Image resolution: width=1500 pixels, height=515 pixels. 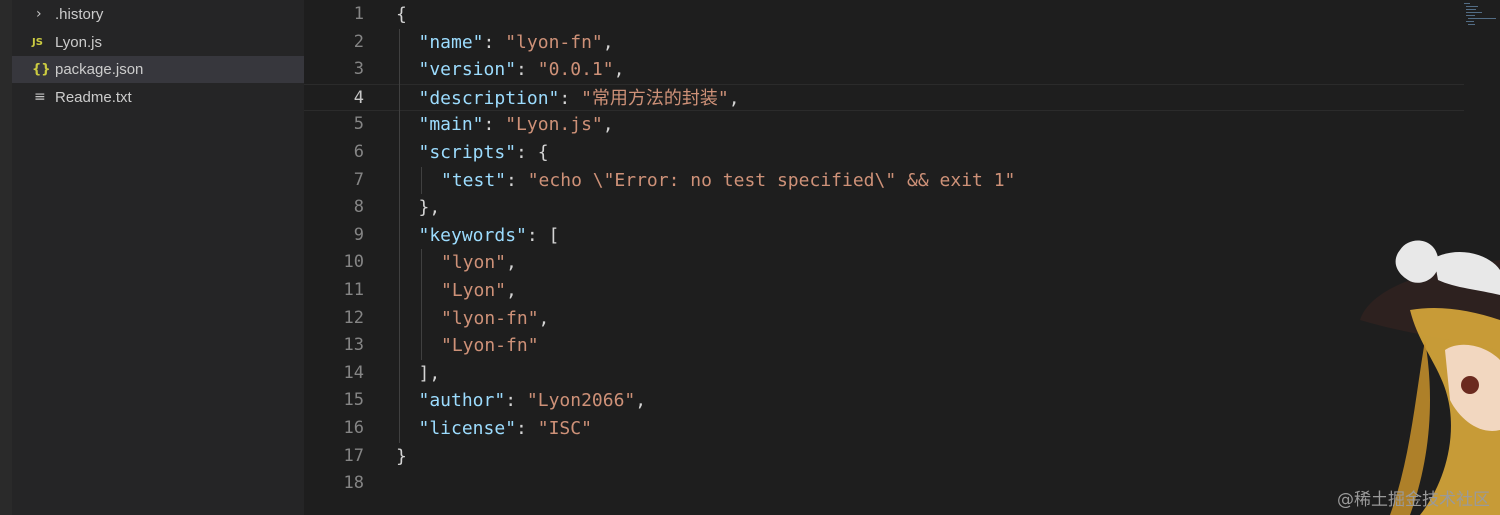 What do you see at coordinates (358, 234) in the screenshot?
I see `line-number: 9` at bounding box center [358, 234].